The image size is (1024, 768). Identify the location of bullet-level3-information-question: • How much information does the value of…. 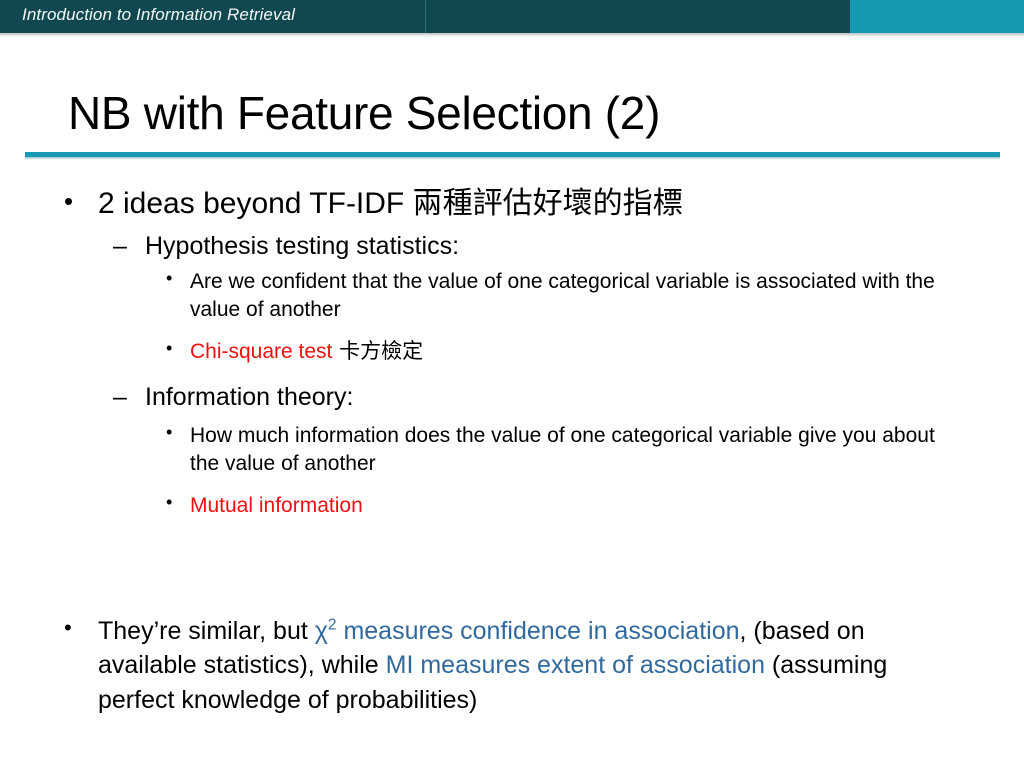
(512, 450).